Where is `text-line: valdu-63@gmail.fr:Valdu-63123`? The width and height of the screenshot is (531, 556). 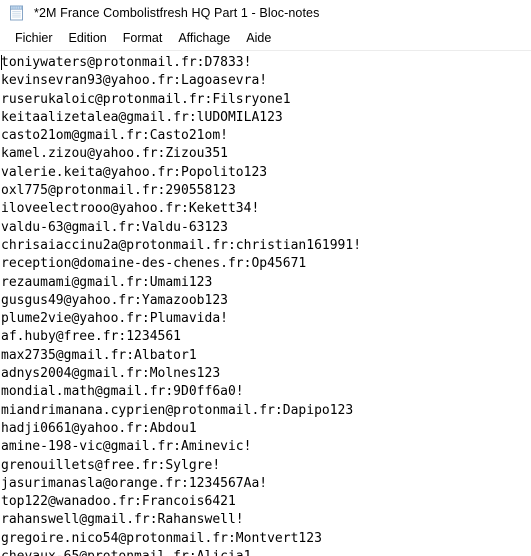
text-line: valdu-63@gmail.fr:Valdu-63123 is located at coordinates (266, 228).